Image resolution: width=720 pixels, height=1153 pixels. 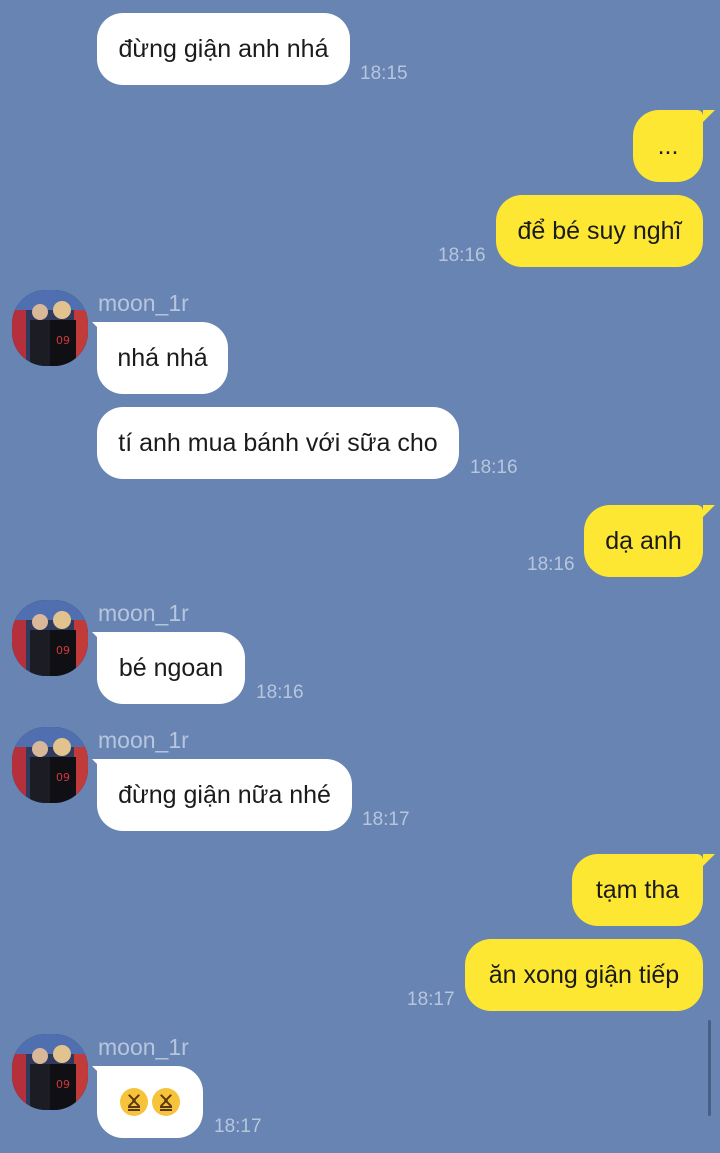 I want to click on message-text: đừng giận nữa nhé, so click(x=224, y=794).